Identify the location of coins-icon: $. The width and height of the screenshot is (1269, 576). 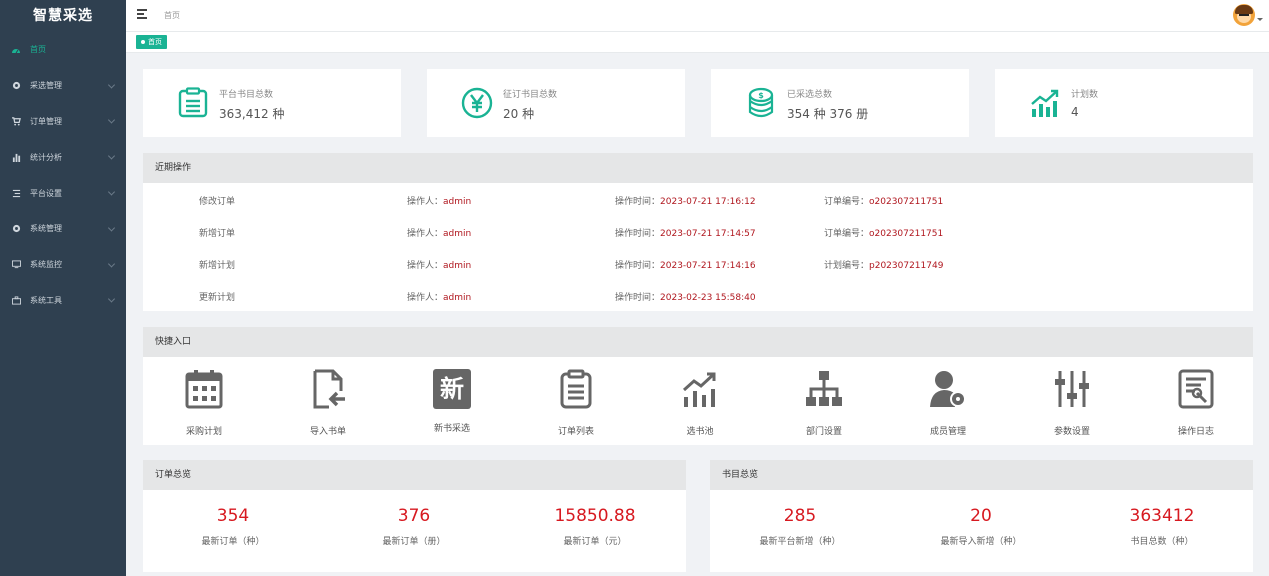
(761, 102).